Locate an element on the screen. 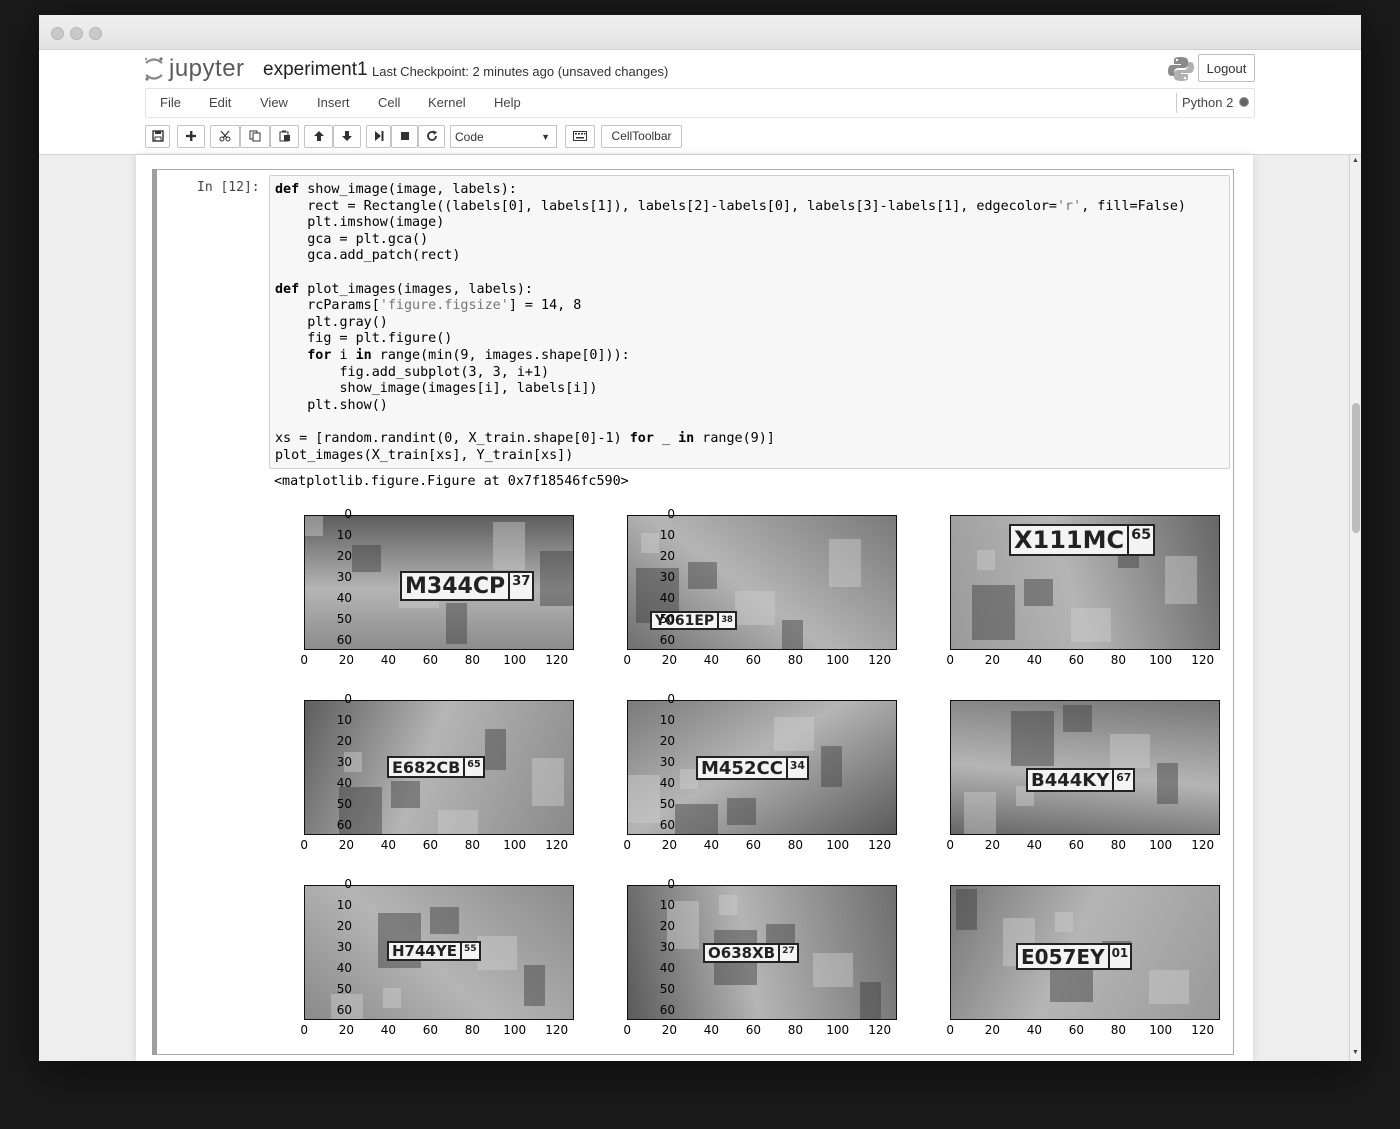 This screenshot has width=1400, height=1129. license-plate: E057EY 01 is located at coordinates (1074, 956).